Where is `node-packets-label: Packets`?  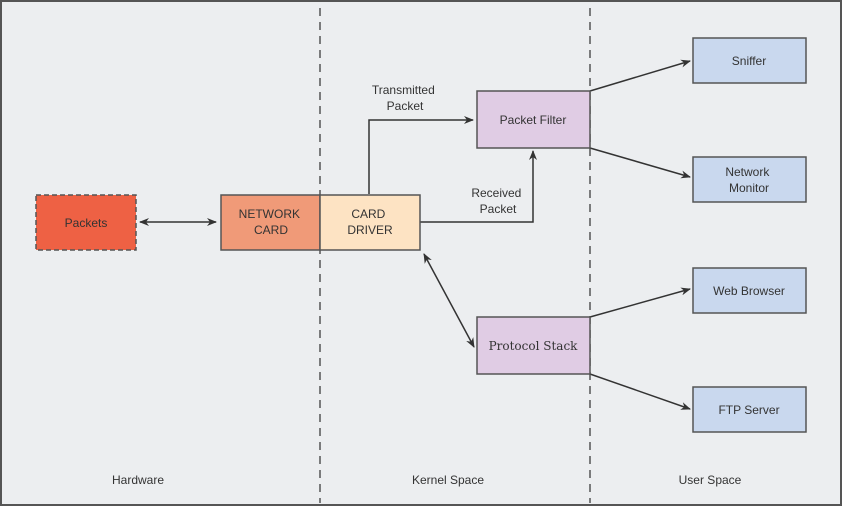 node-packets-label: Packets is located at coordinates (86, 223).